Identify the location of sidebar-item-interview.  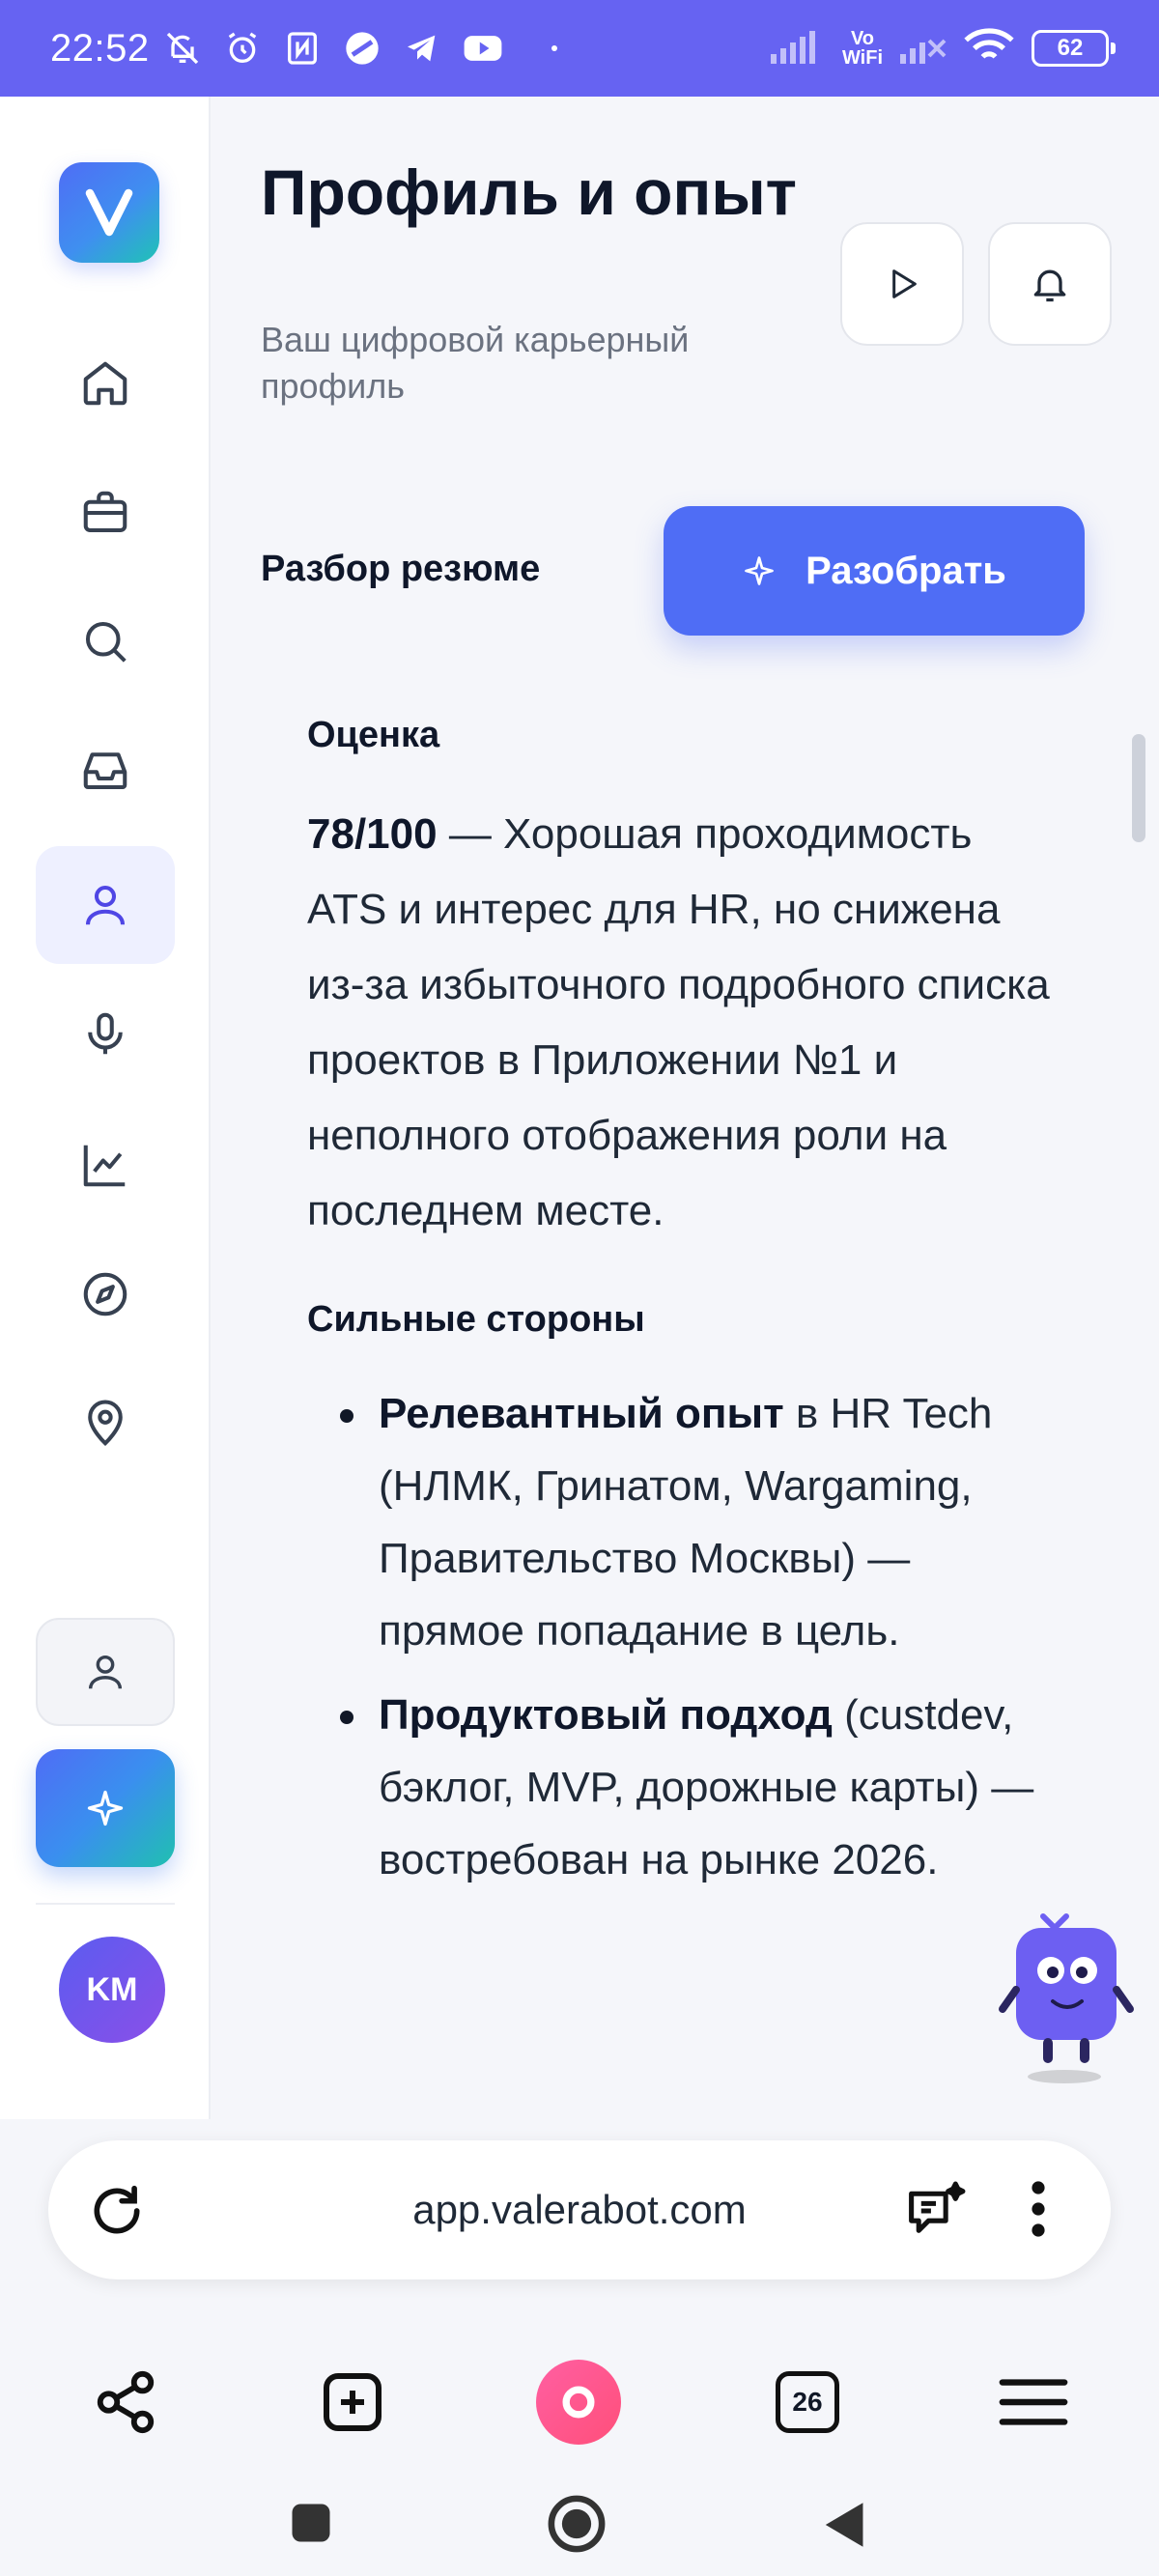
(105, 1034).